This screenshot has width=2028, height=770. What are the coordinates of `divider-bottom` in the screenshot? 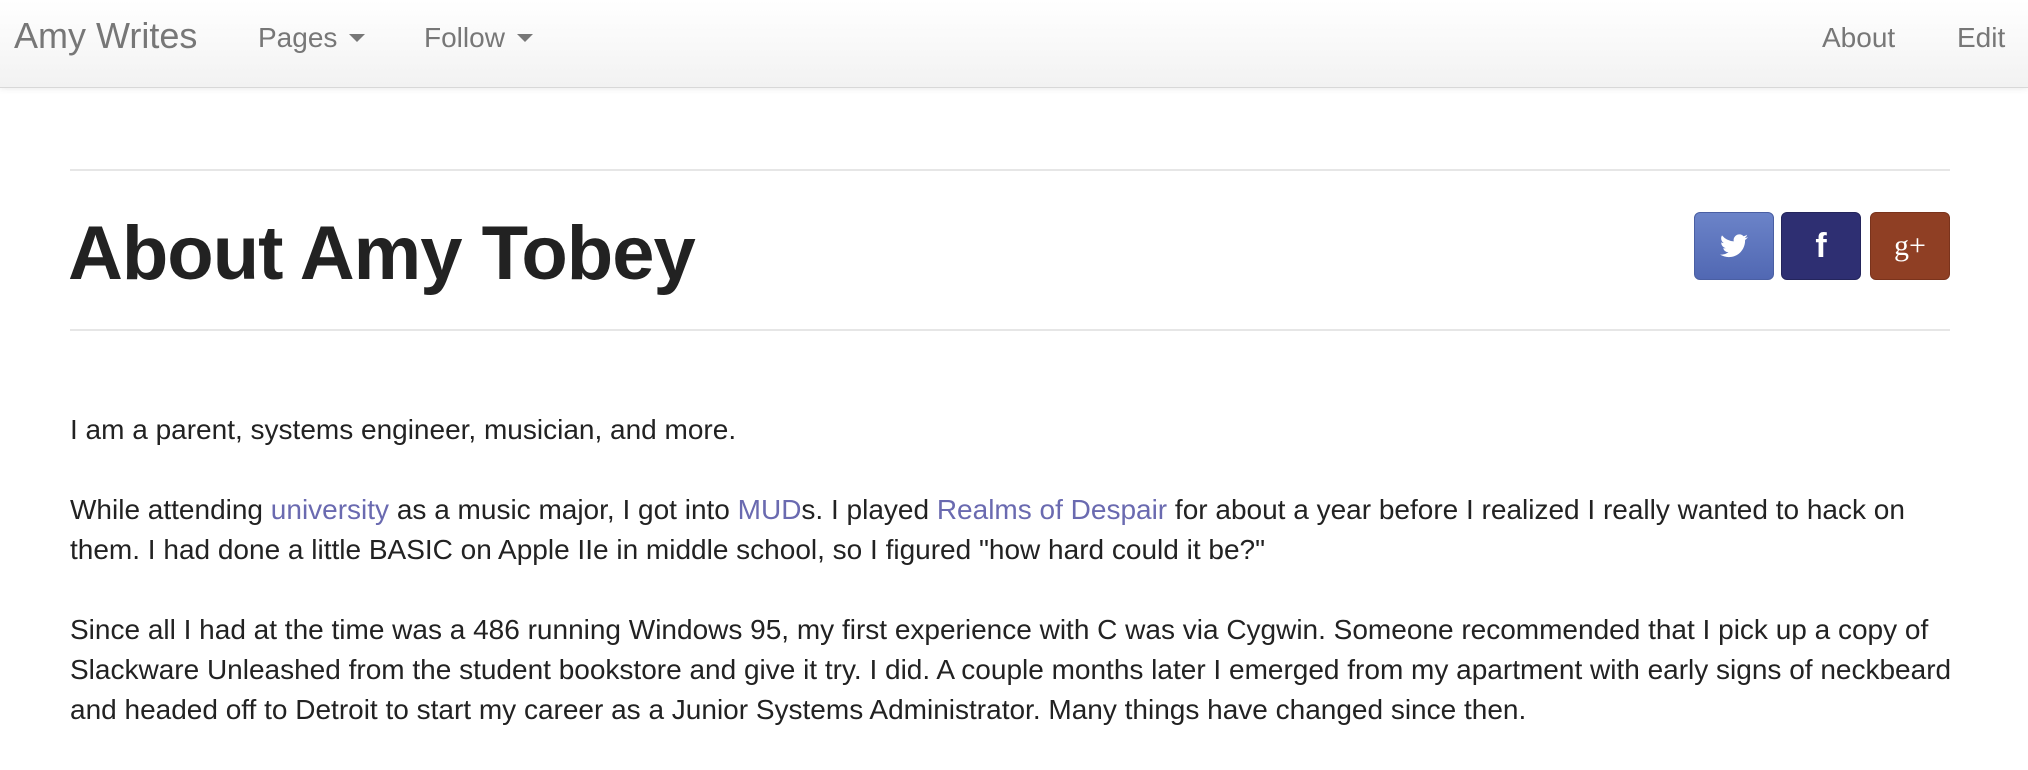 It's located at (1010, 330).